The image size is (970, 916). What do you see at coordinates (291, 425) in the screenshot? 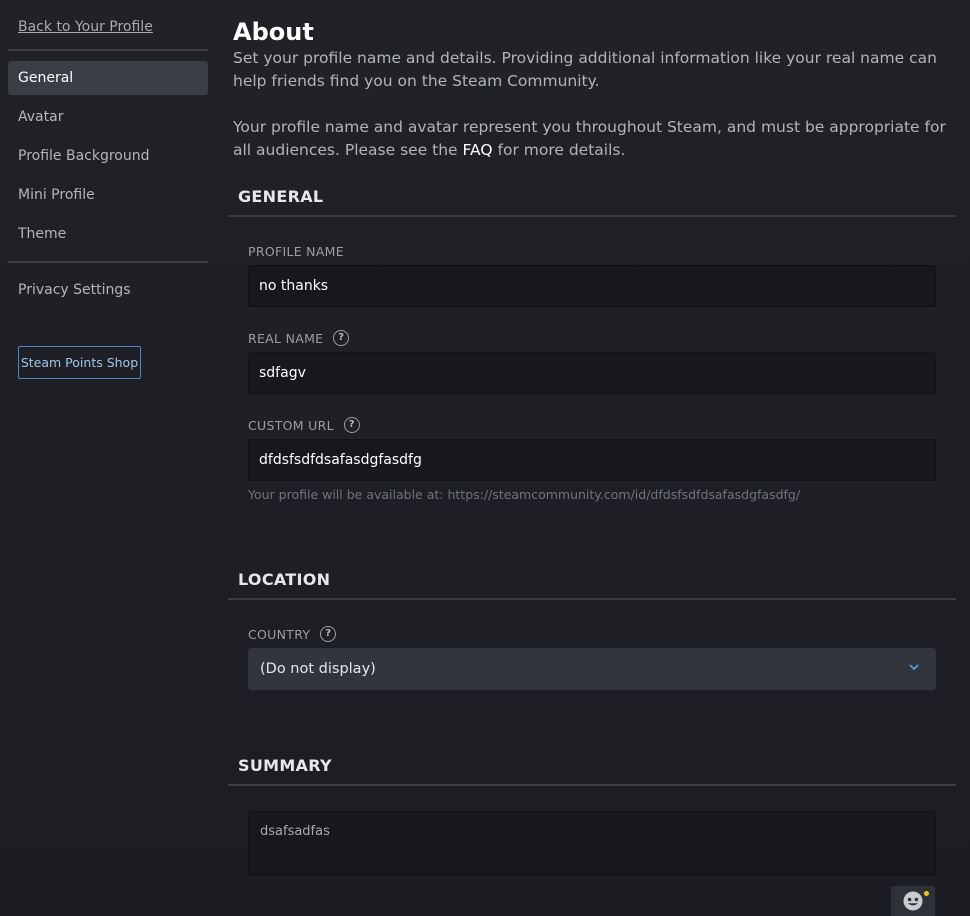
I see `custom-url-label-text: CUSTOM URL` at bounding box center [291, 425].